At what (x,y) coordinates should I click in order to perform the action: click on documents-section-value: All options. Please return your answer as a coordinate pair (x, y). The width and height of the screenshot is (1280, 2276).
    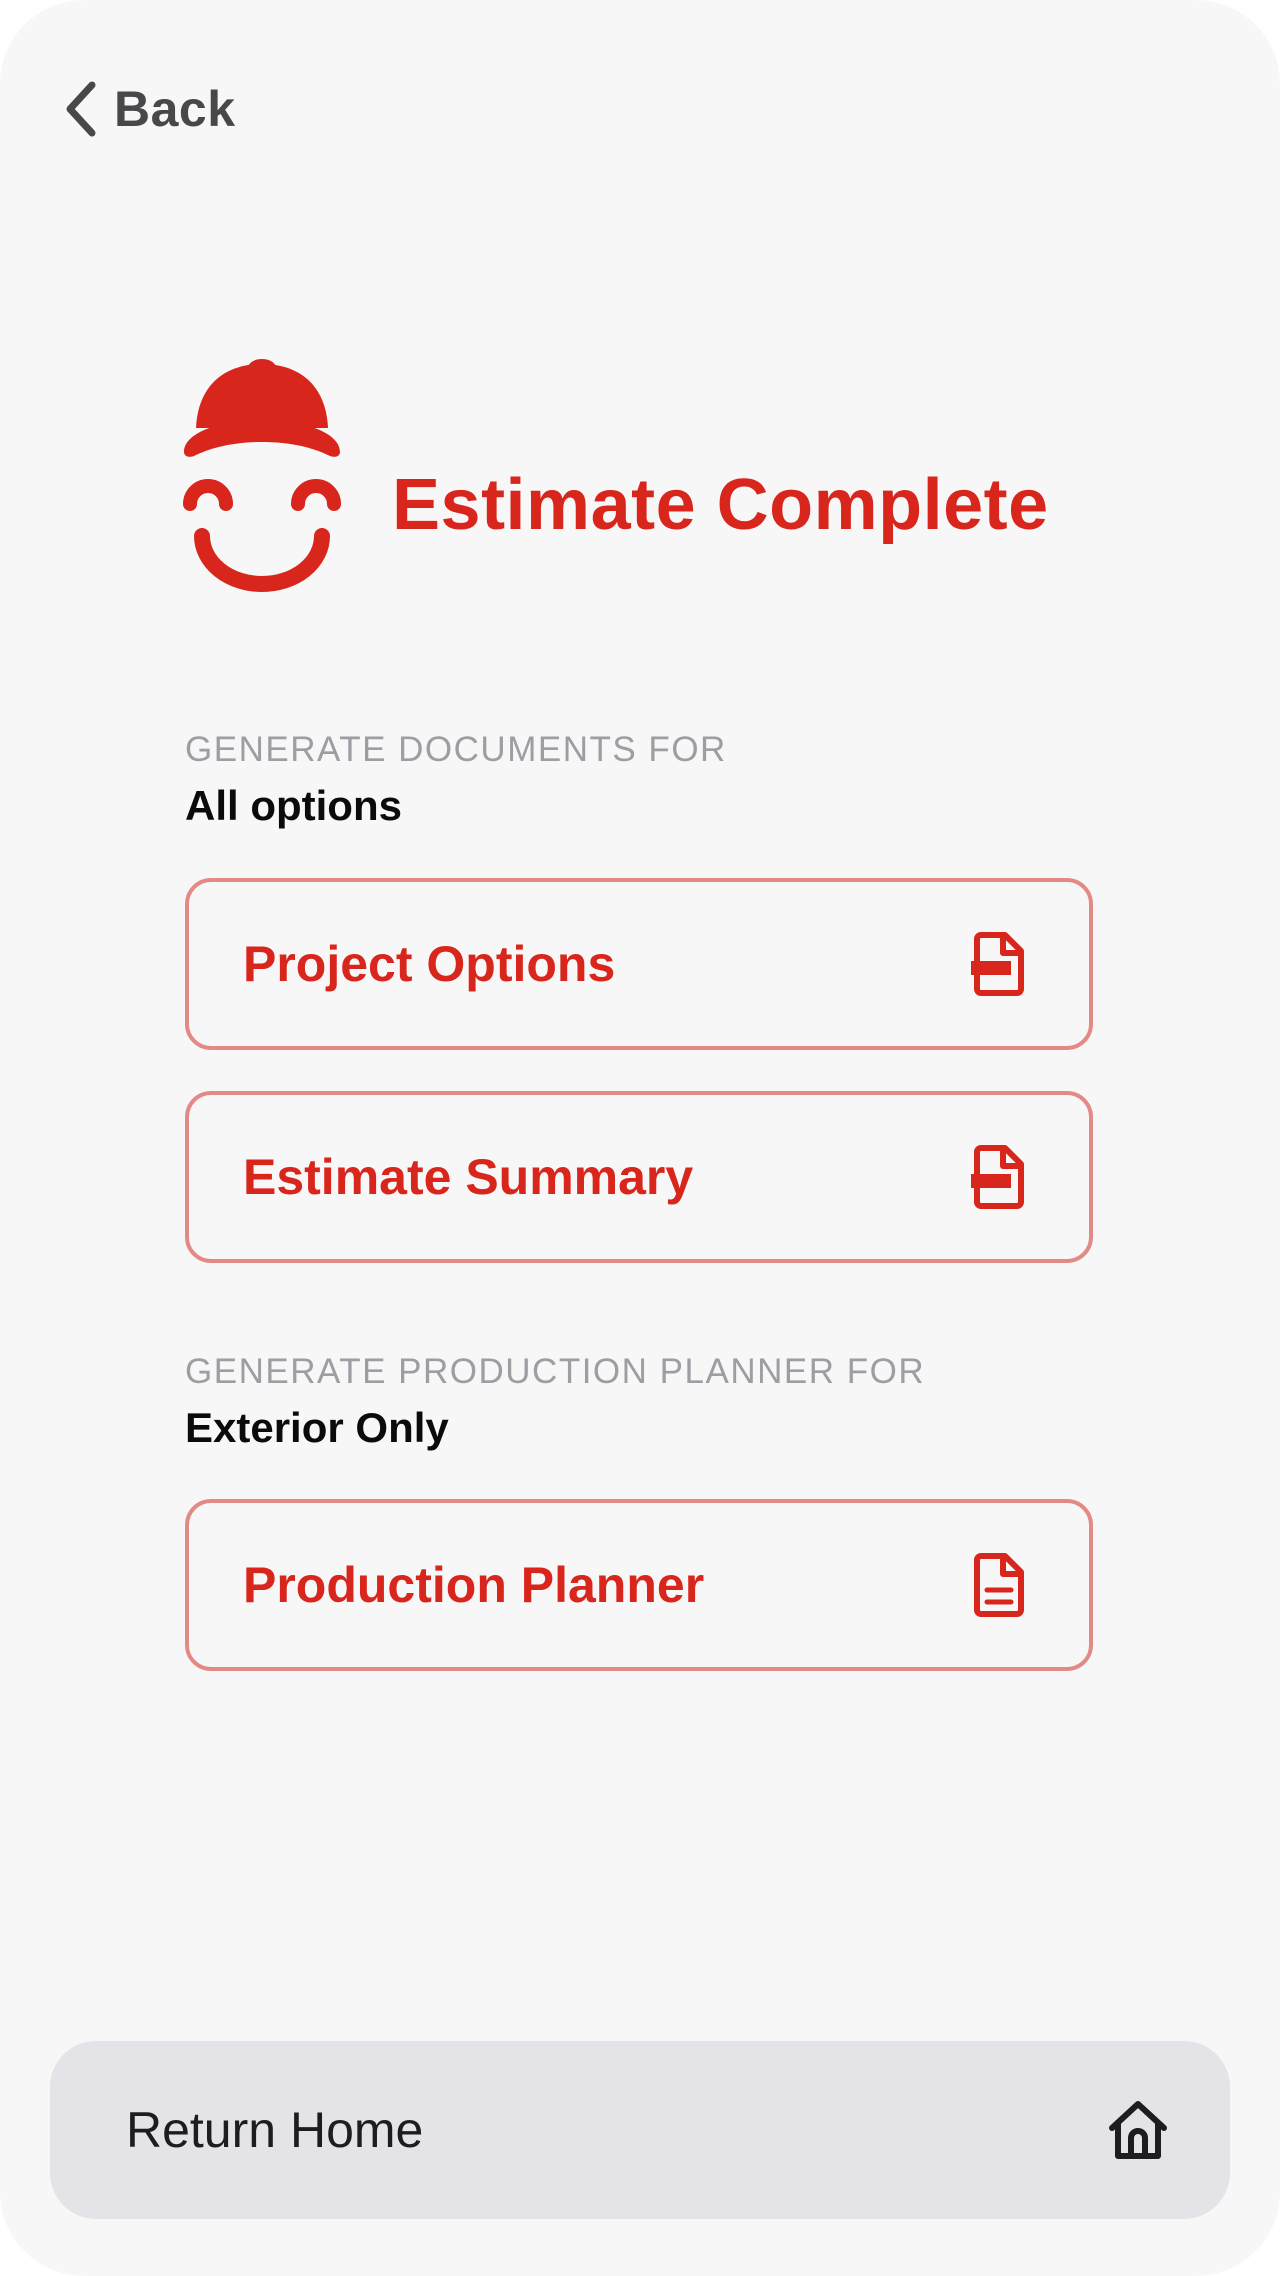
    Looking at the image, I should click on (293, 805).